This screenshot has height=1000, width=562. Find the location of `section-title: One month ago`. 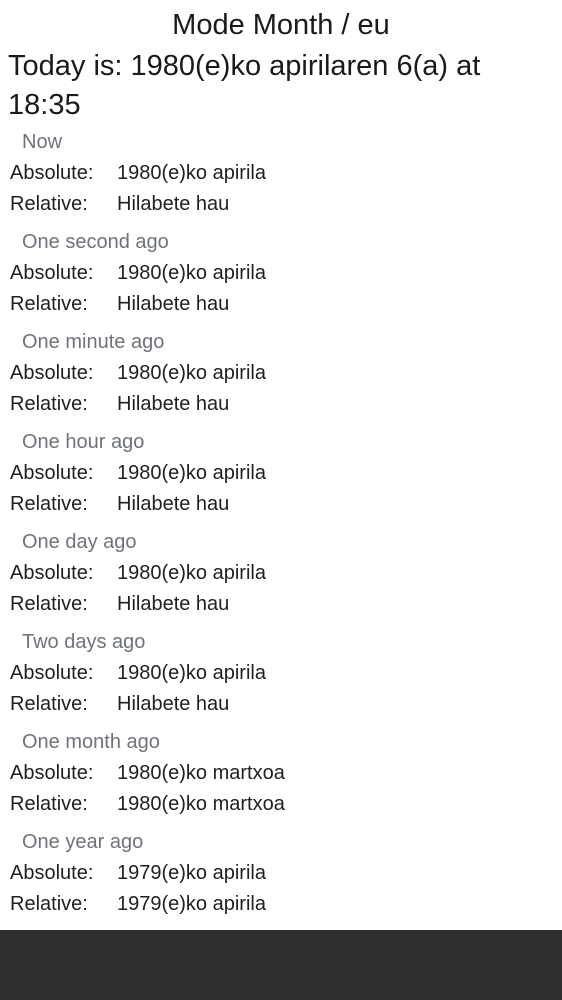

section-title: One month ago is located at coordinates (91, 742).